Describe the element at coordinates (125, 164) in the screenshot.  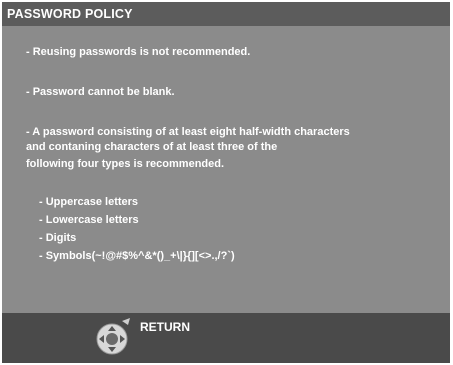
I see `rule-length-line-3: following four types is recommended.` at that location.